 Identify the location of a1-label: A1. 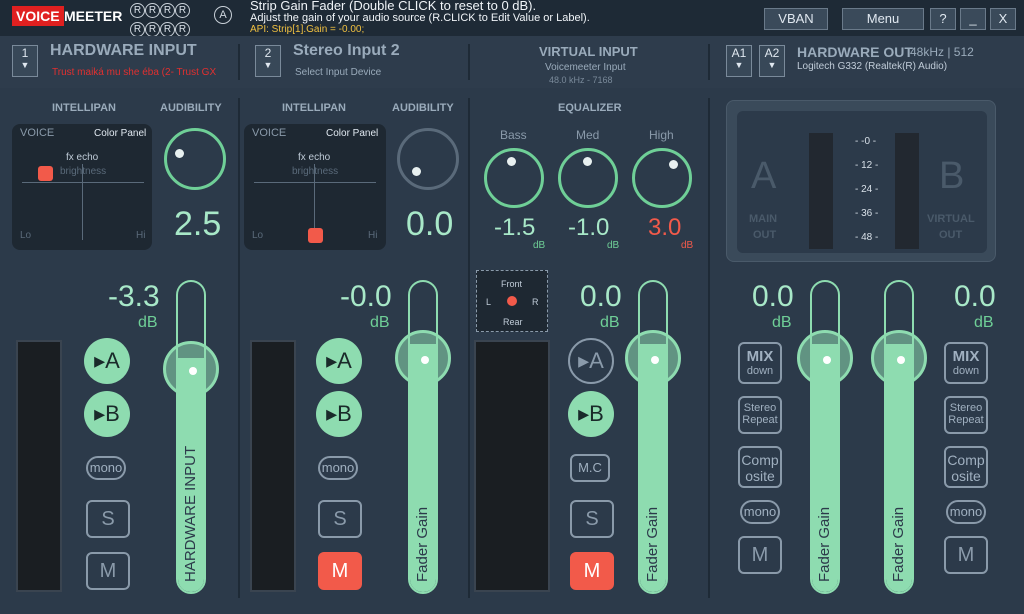
(739, 53).